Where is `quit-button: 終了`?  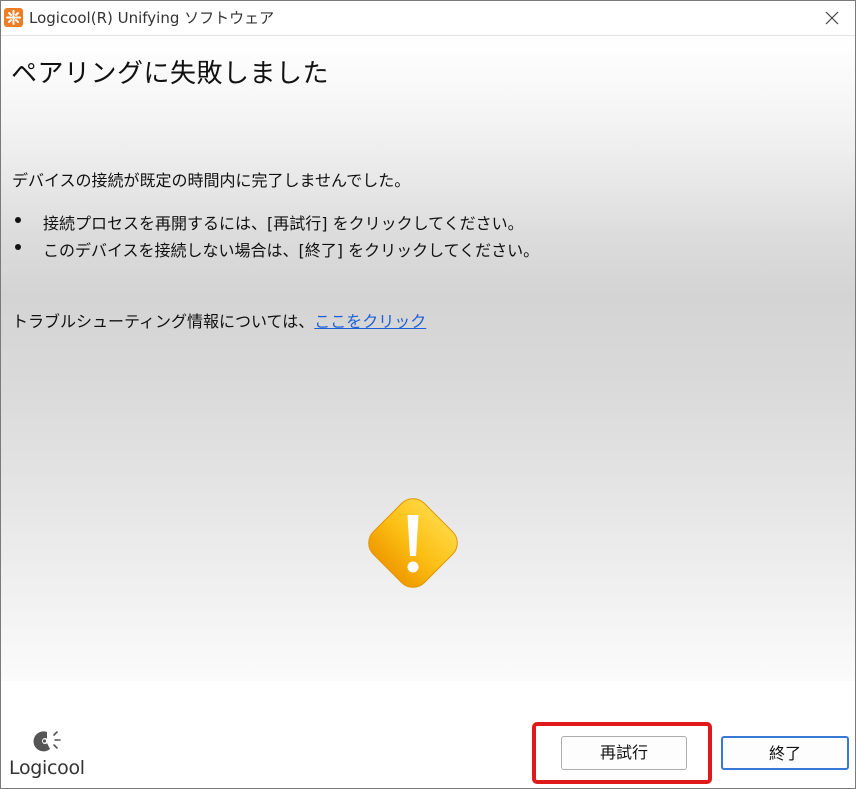
quit-button: 終了 is located at coordinates (785, 753).